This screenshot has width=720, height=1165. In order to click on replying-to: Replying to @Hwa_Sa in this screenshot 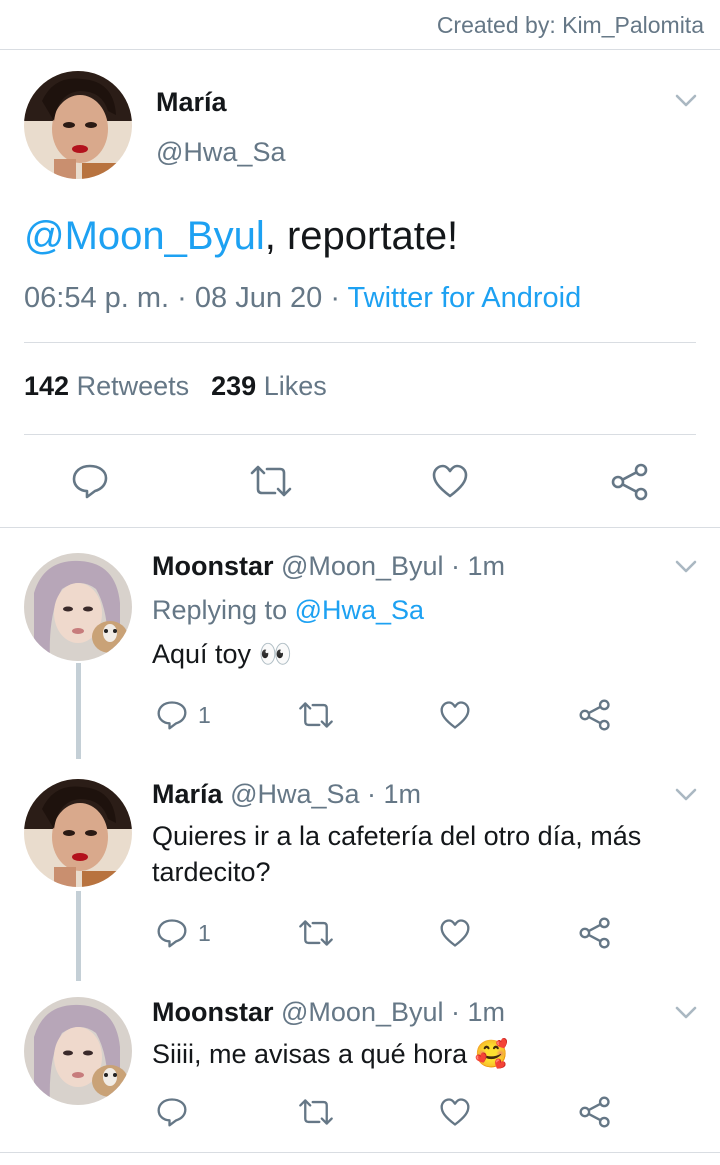, I will do `click(288, 610)`.